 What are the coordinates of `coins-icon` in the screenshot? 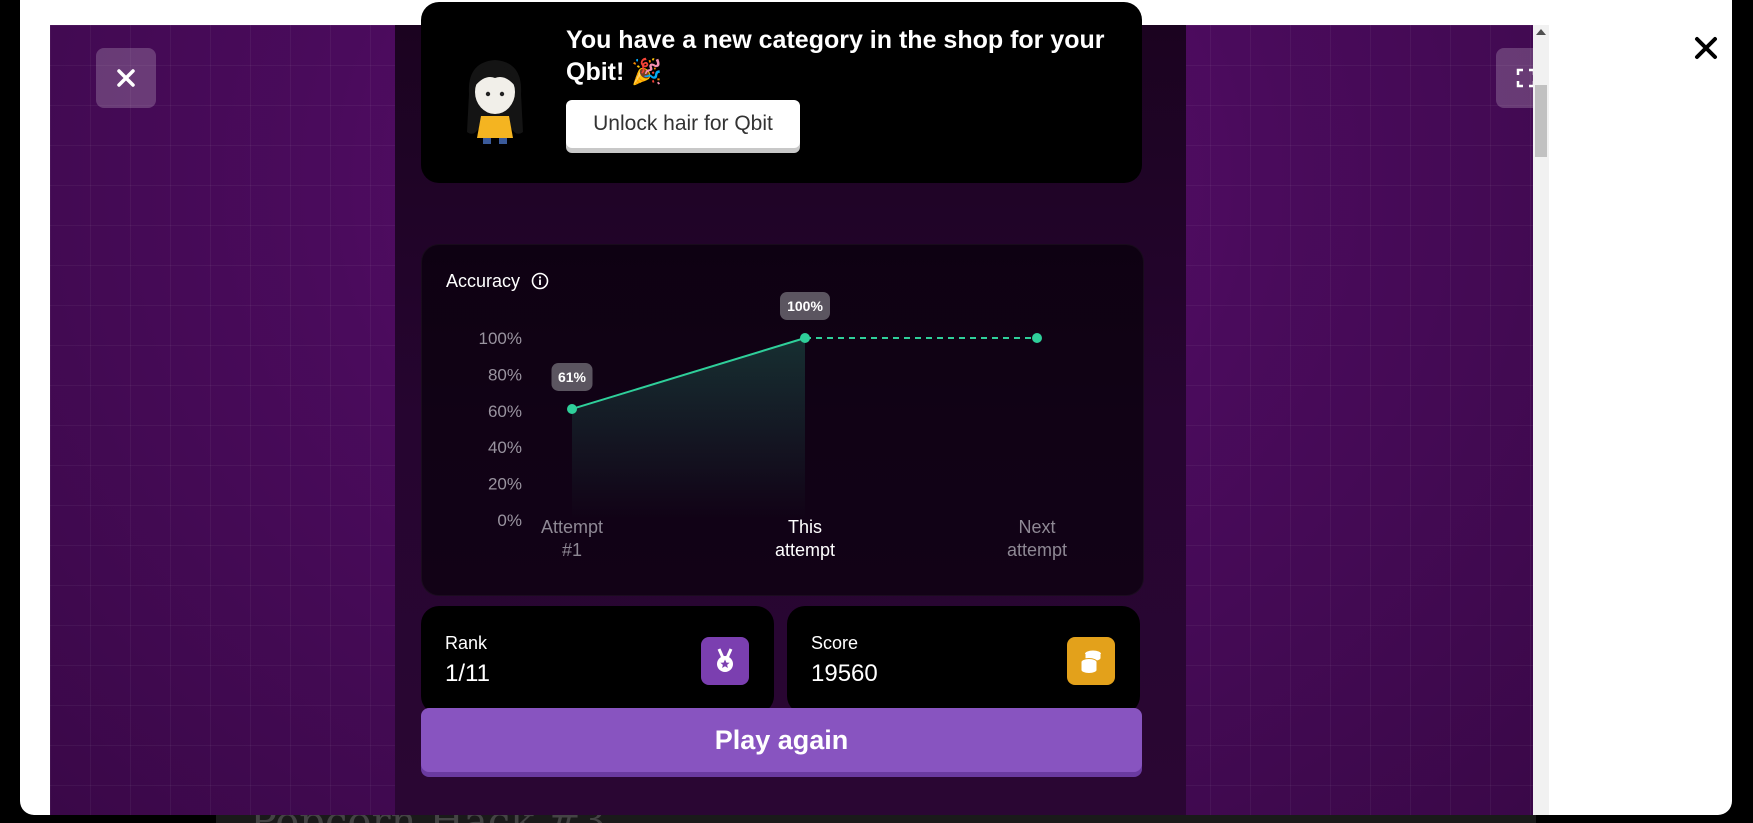 It's located at (1091, 661).